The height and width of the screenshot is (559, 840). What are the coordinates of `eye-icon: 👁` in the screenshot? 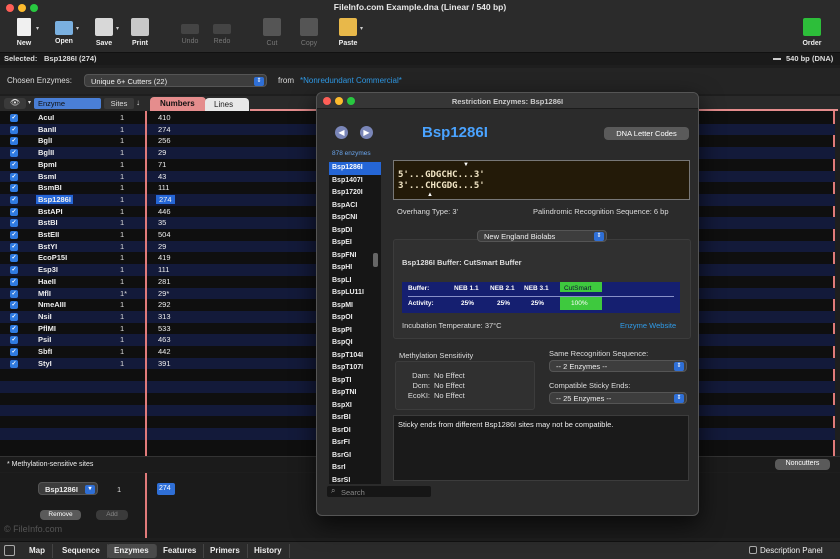 It's located at (15, 103).